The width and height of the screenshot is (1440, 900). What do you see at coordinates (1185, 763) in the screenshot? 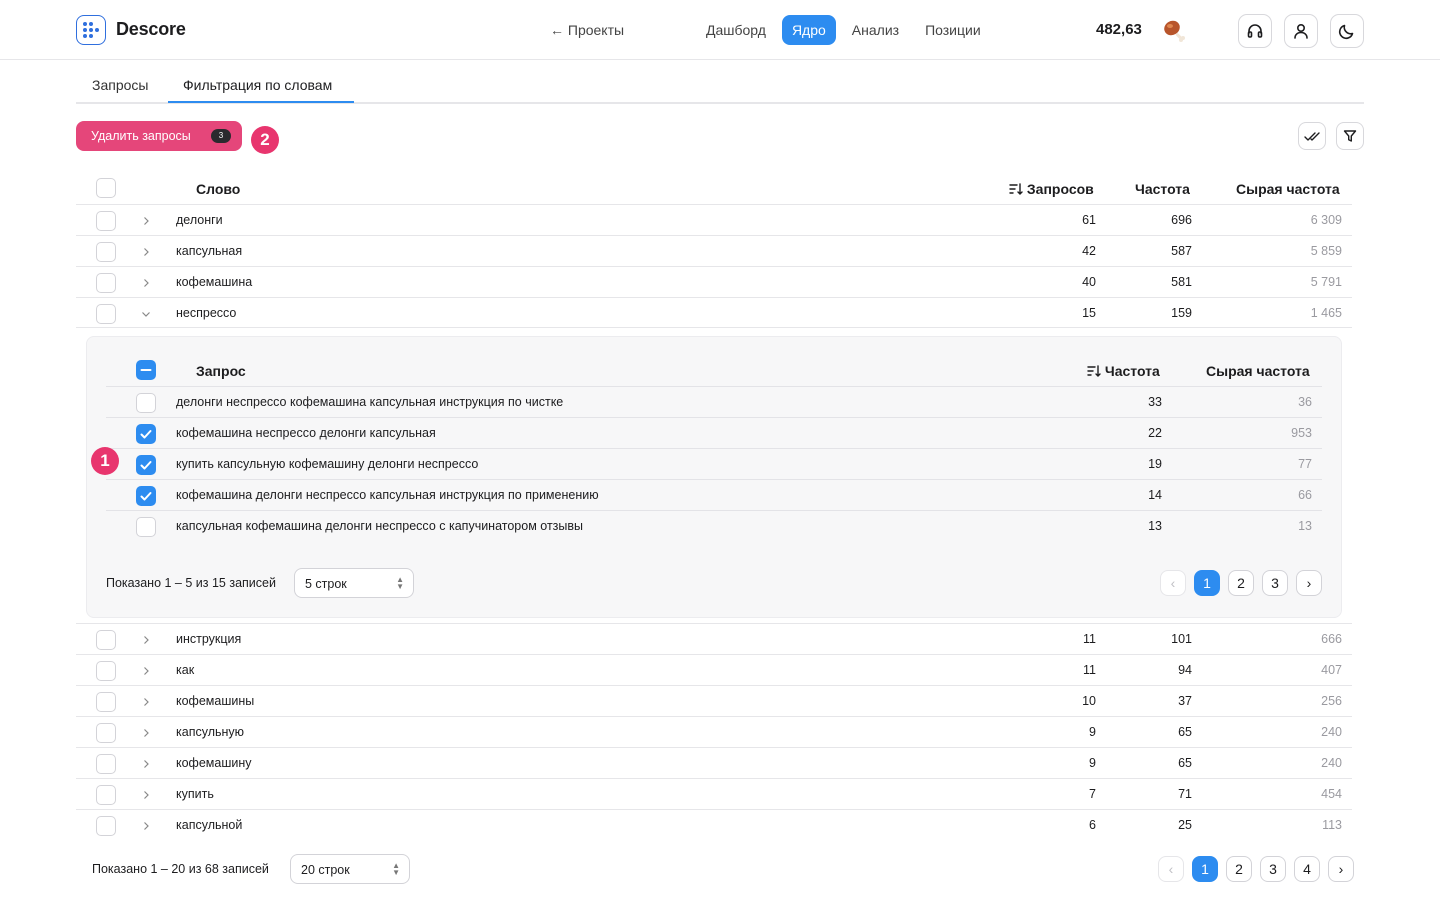
I see `freq-cell: 65` at bounding box center [1185, 763].